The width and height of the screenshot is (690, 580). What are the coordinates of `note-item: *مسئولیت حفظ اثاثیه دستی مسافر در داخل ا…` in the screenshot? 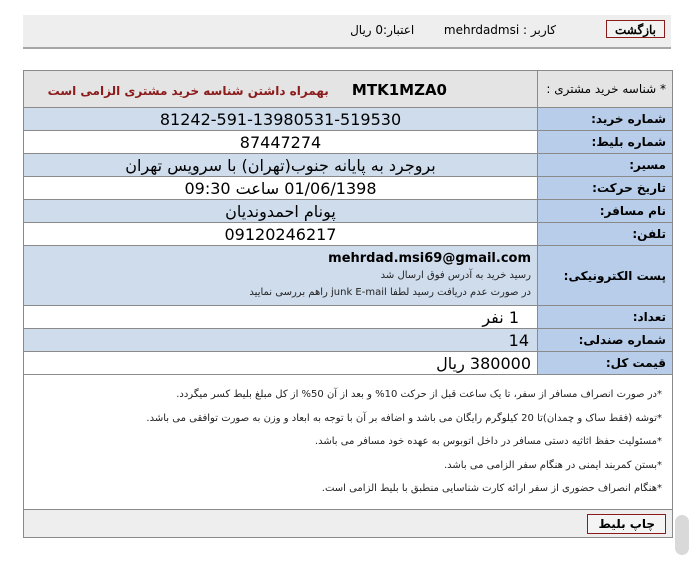 It's located at (488, 441).